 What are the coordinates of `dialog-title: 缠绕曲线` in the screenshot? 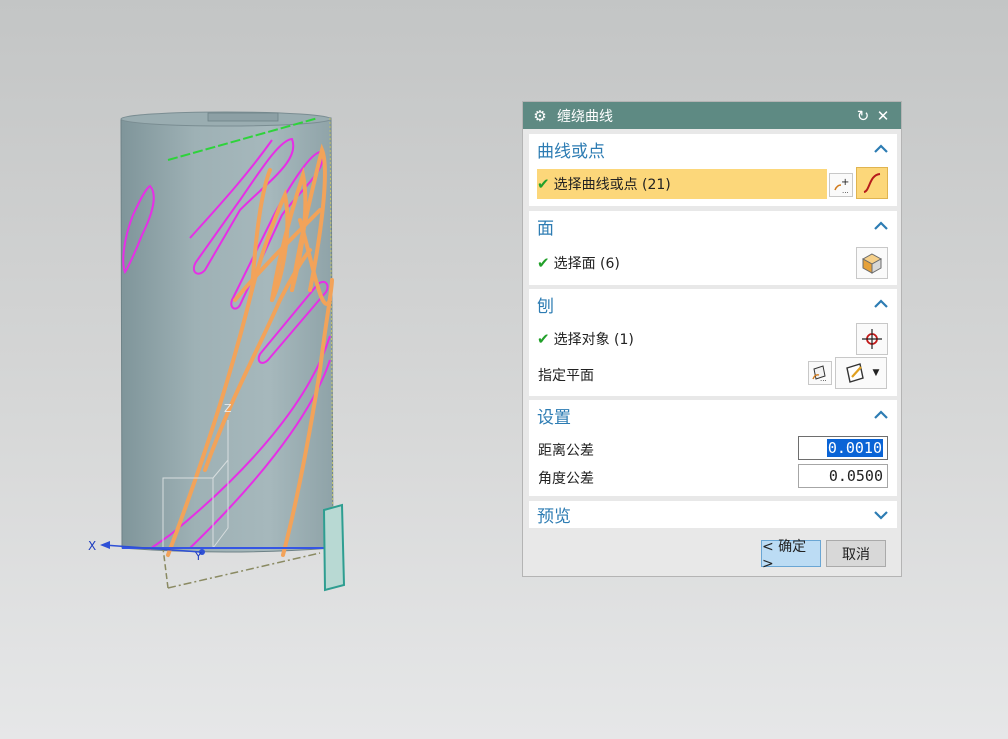 It's located at (585, 116).